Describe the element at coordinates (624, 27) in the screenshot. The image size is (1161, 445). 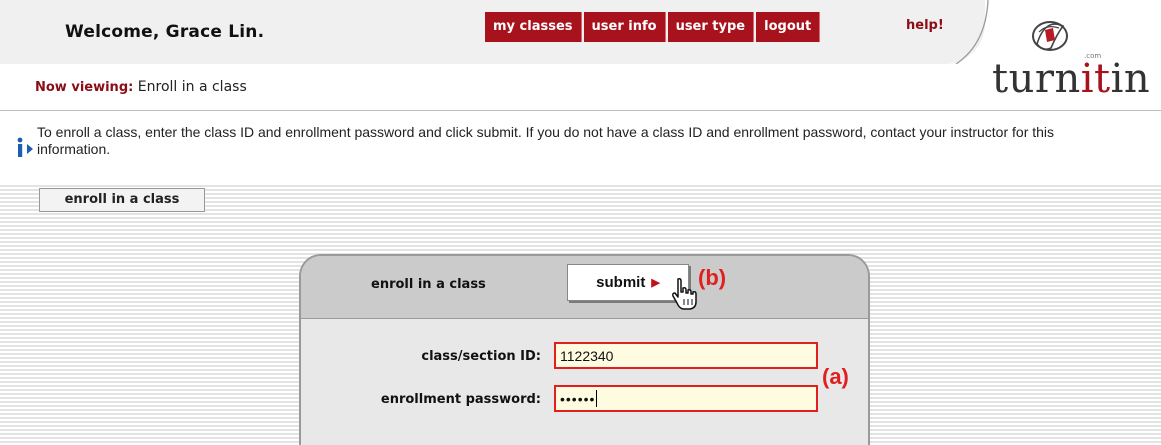
I see `nav-user-info: user info` at that location.